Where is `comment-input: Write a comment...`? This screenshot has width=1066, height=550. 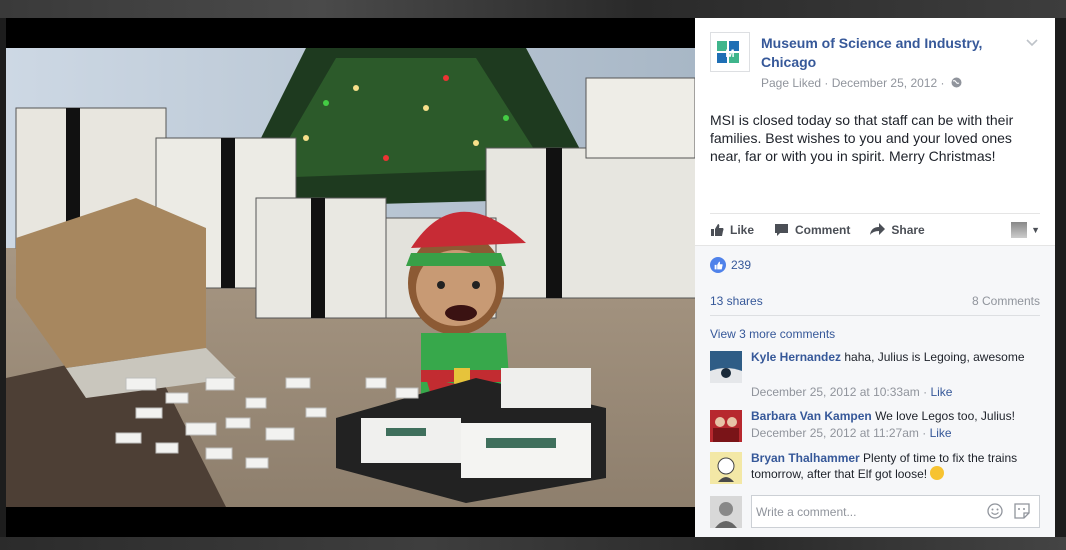 comment-input: Write a comment... is located at coordinates (895, 511).